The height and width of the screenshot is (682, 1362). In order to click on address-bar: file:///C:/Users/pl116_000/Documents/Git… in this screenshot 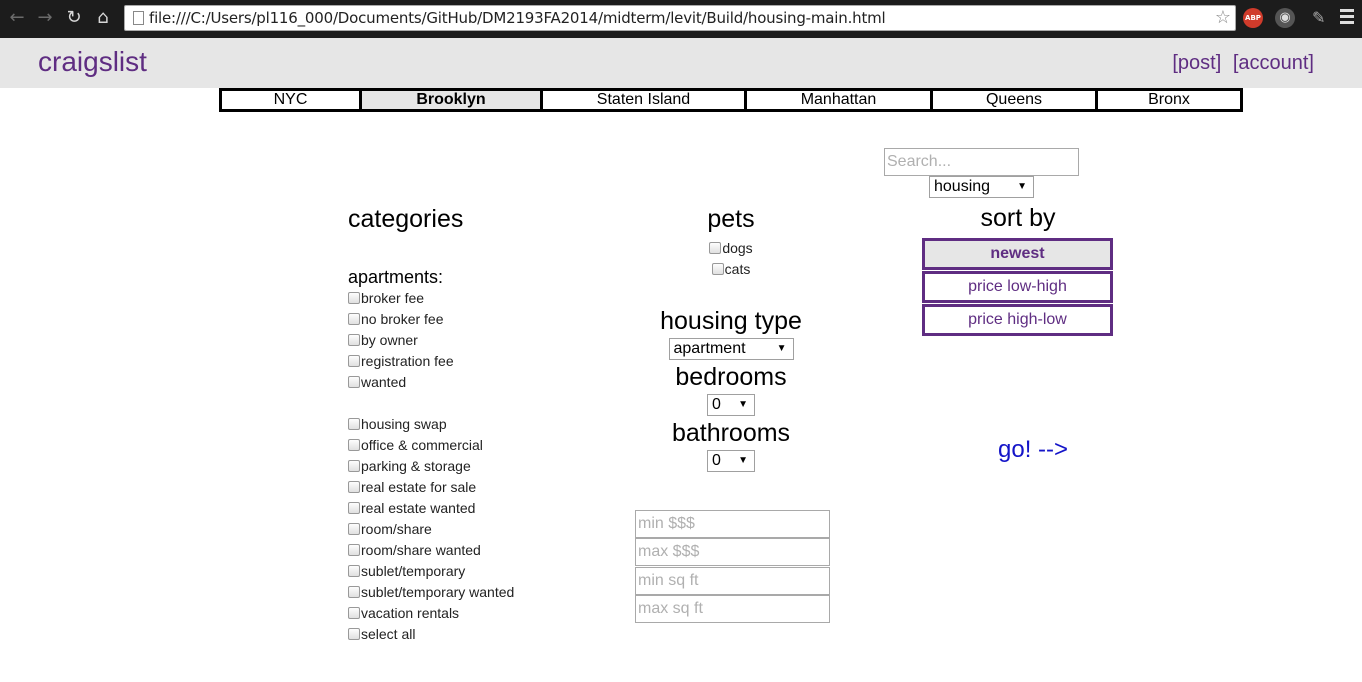, I will do `click(680, 18)`.